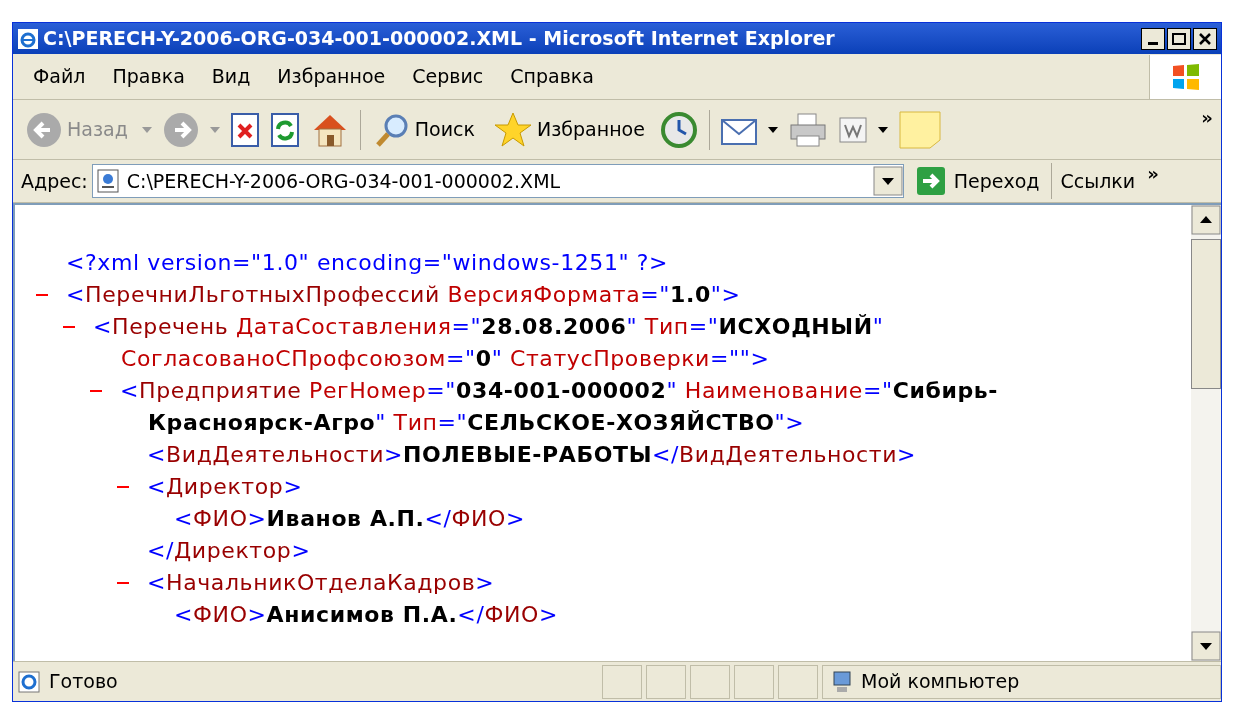 This screenshot has height=702, width=1234. What do you see at coordinates (977, 181) in the screenshot?
I see `go-button: Переход` at bounding box center [977, 181].